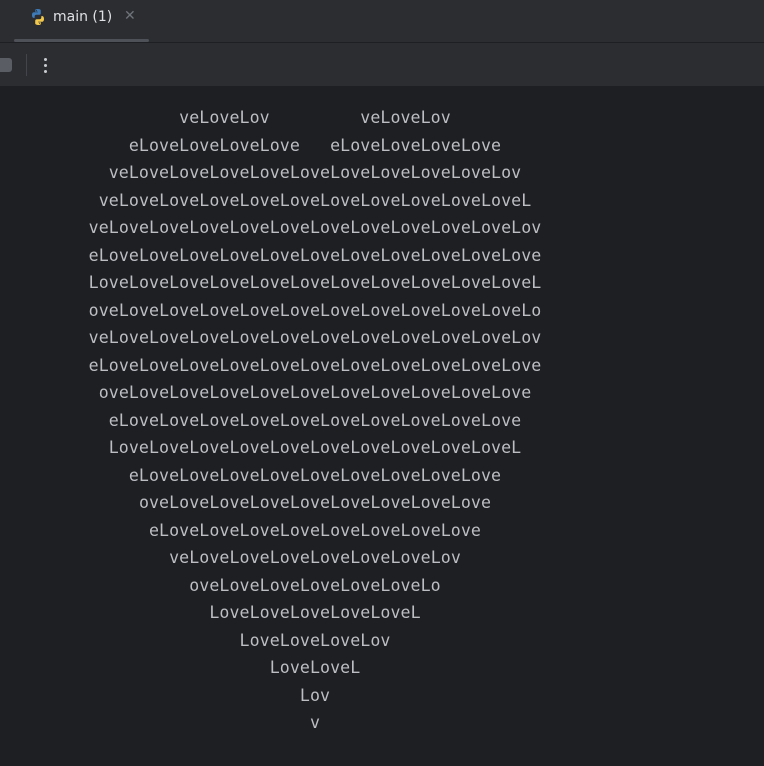 Image resolution: width=764 pixels, height=766 pixels. I want to click on stop-icon, so click(6, 65).